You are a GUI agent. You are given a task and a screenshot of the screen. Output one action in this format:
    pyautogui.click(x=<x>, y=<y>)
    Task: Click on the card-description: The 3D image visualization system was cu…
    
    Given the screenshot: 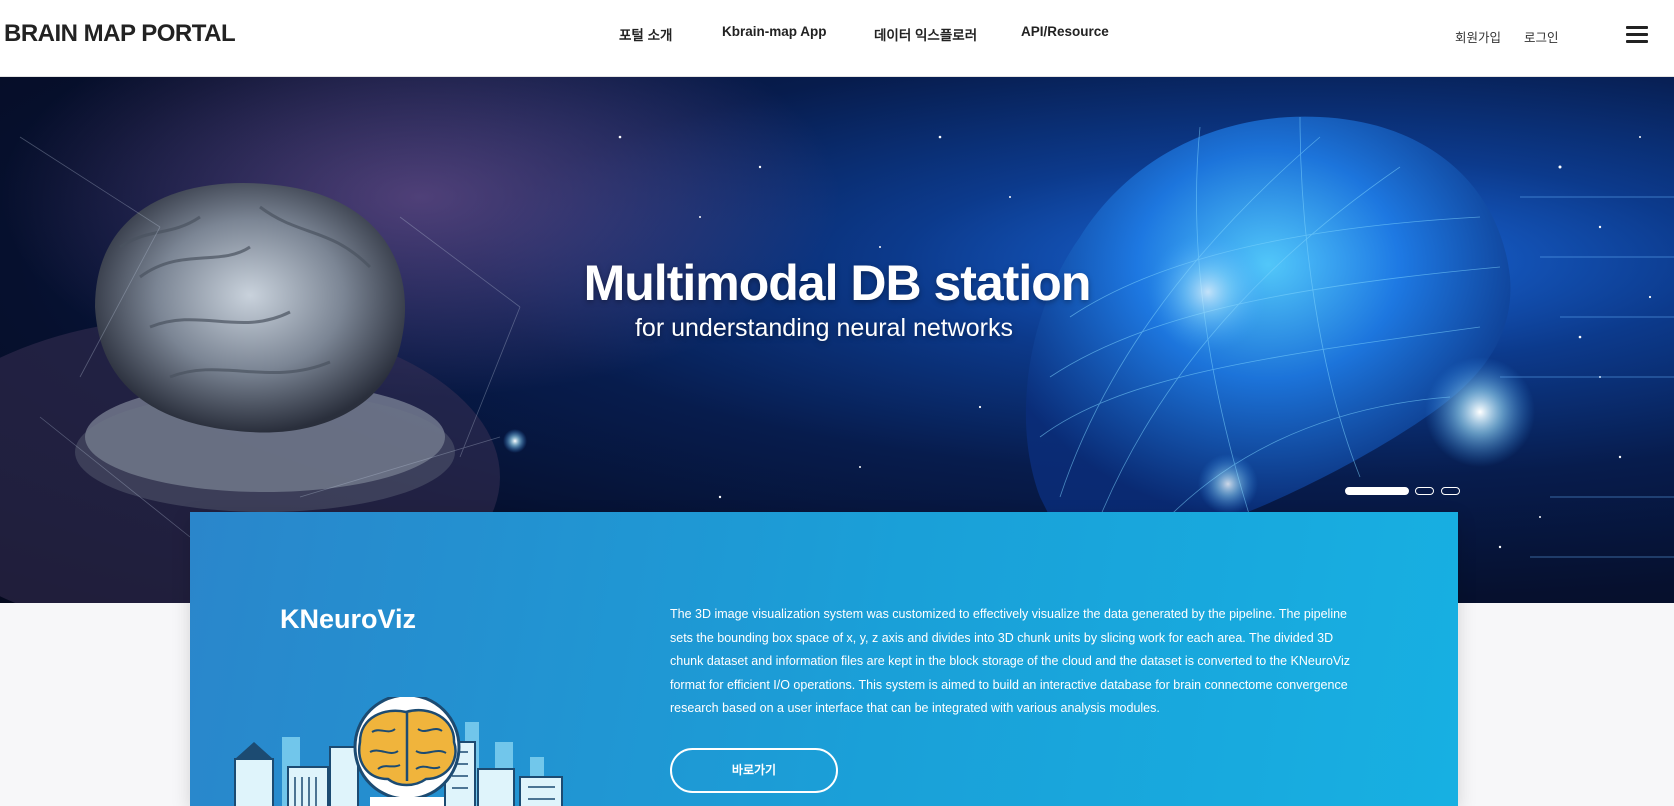 What is the action you would take?
    pyautogui.click(x=1010, y=661)
    